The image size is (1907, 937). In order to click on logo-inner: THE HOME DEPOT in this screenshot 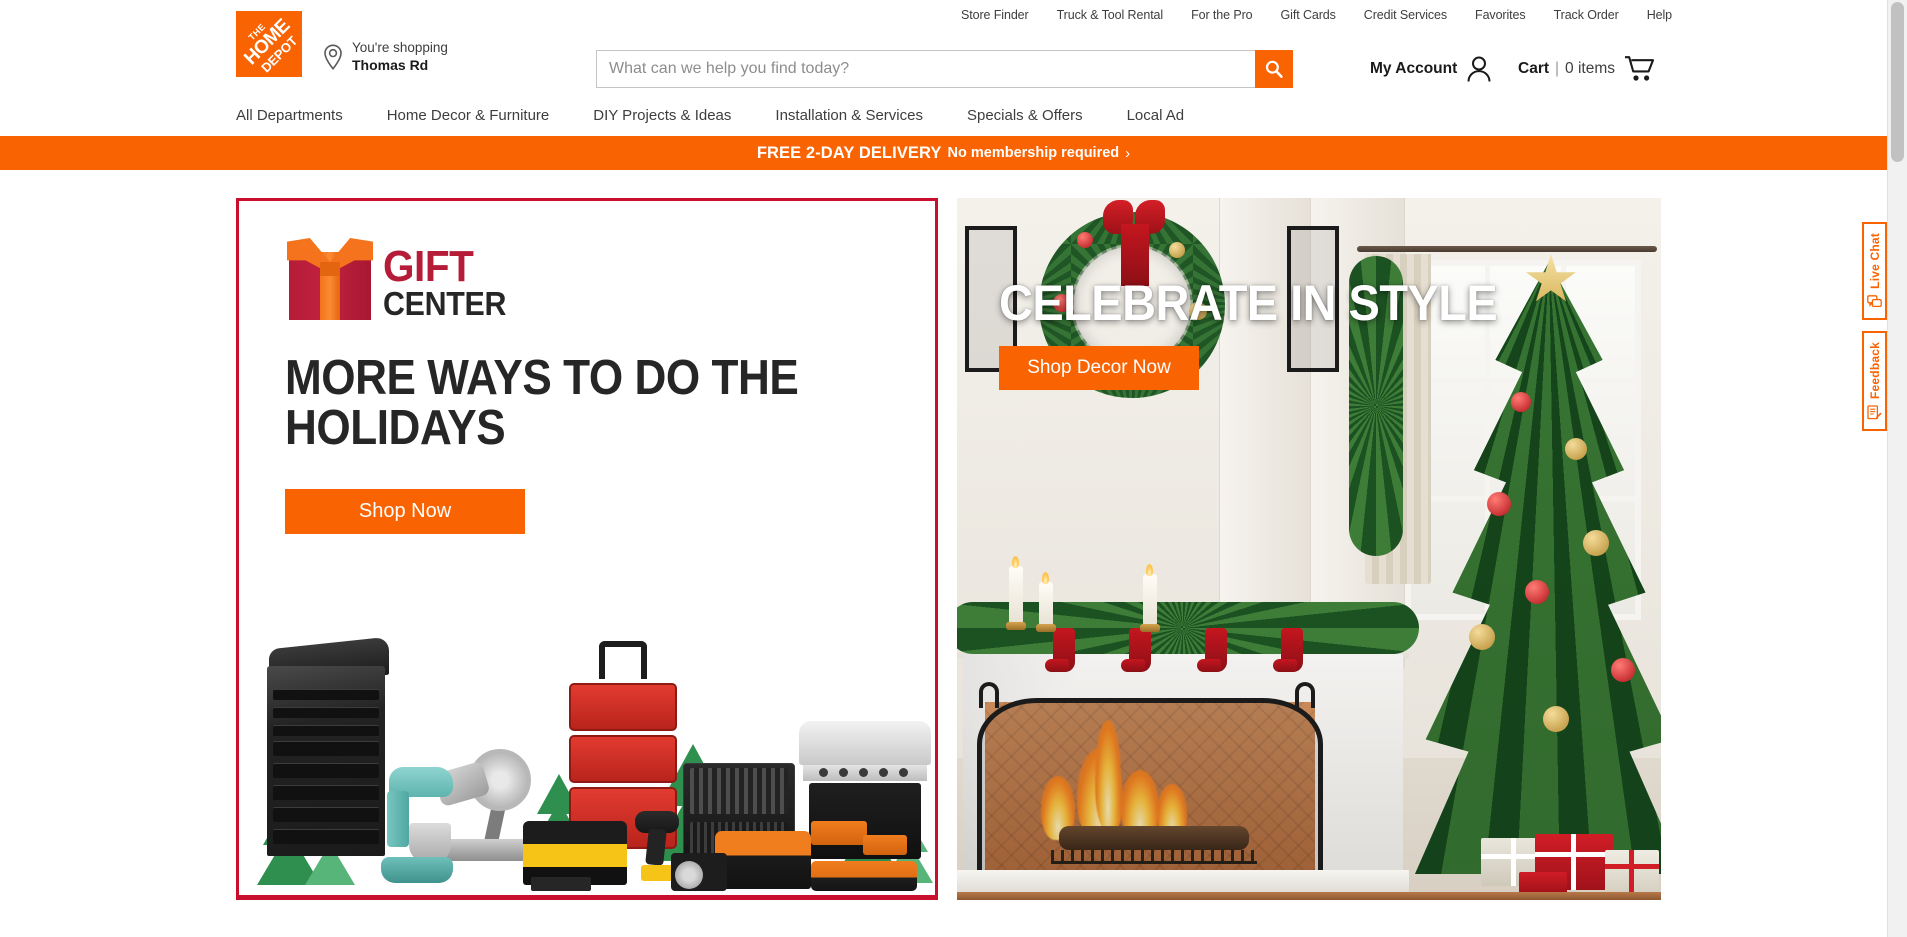, I will do `click(269, 44)`.